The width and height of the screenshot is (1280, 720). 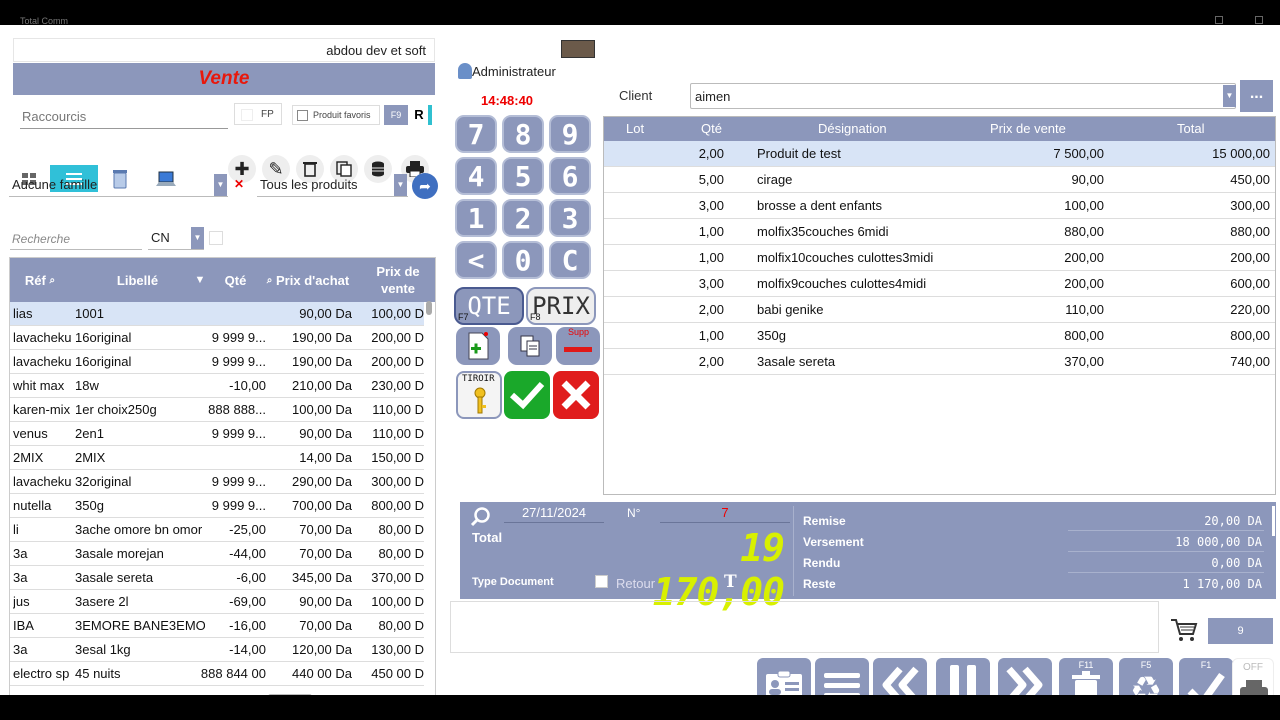 I want to click on duplicate-icon, so click(x=530, y=346).